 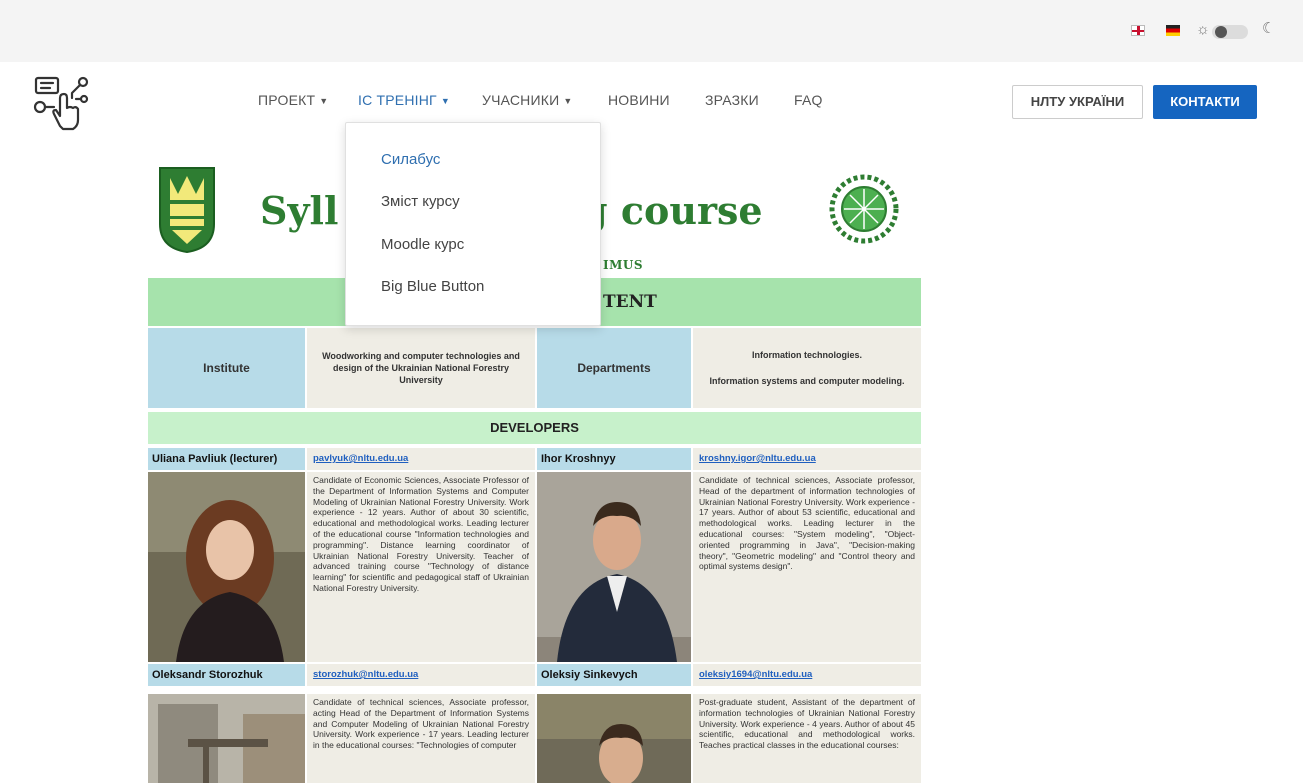 I want to click on developer-email-cell: storozhuk@nltu.edu.ua, so click(x=421, y=675).